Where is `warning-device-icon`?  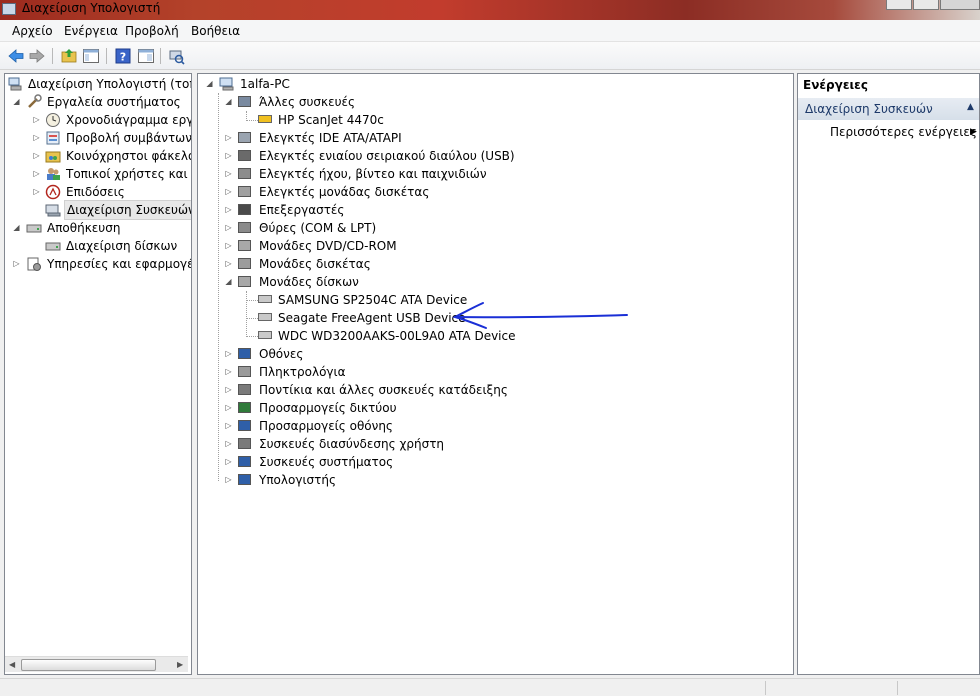
warning-device-icon is located at coordinates (265, 119).